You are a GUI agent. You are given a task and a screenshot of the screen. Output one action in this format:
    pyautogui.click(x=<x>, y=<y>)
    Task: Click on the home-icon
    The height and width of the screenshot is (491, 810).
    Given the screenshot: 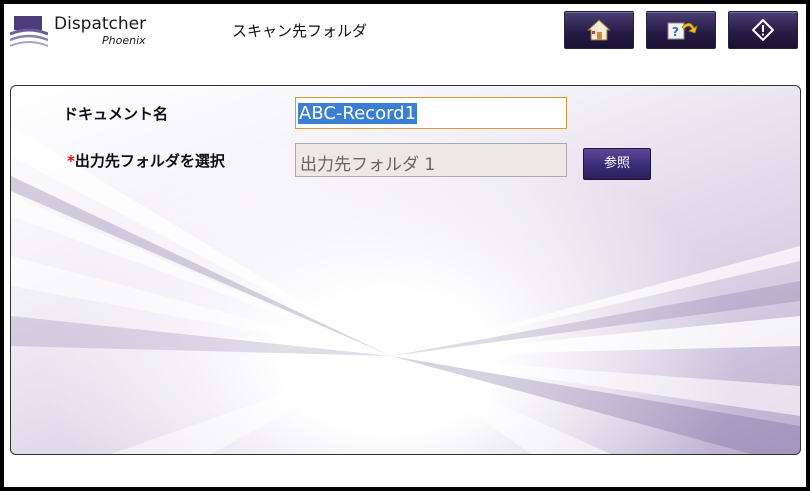 What is the action you would take?
    pyautogui.click(x=599, y=30)
    